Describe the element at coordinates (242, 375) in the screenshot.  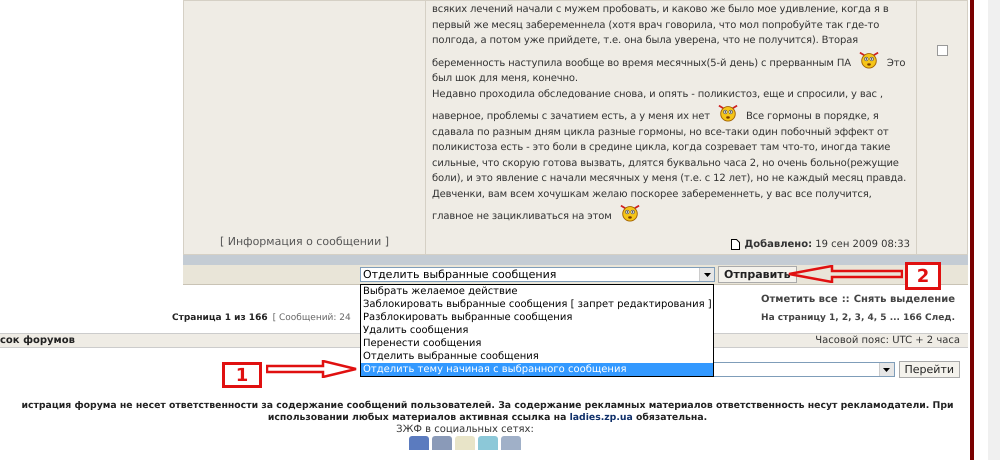
I see `annotation-label: 1` at that location.